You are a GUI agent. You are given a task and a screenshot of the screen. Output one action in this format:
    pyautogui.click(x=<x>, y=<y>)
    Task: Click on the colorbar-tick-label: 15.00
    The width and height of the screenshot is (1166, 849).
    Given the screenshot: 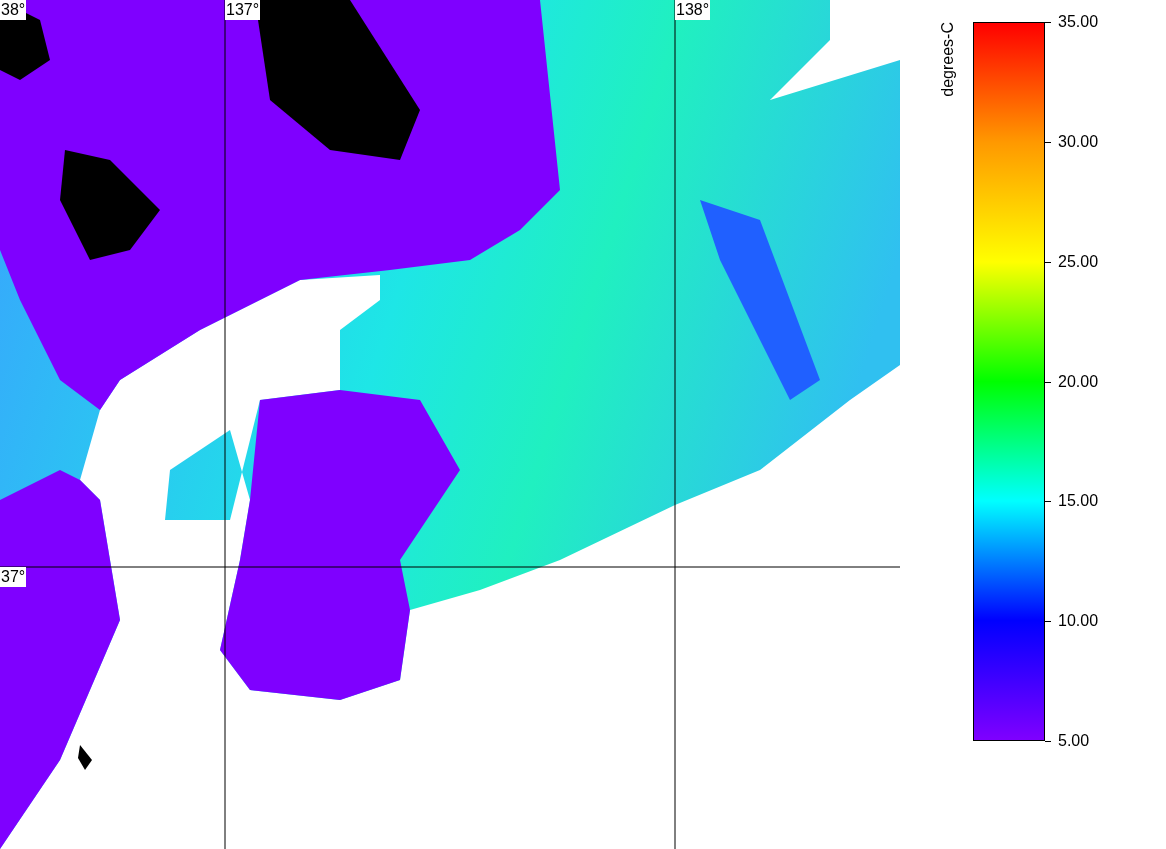 What is the action you would take?
    pyautogui.click(x=1078, y=501)
    